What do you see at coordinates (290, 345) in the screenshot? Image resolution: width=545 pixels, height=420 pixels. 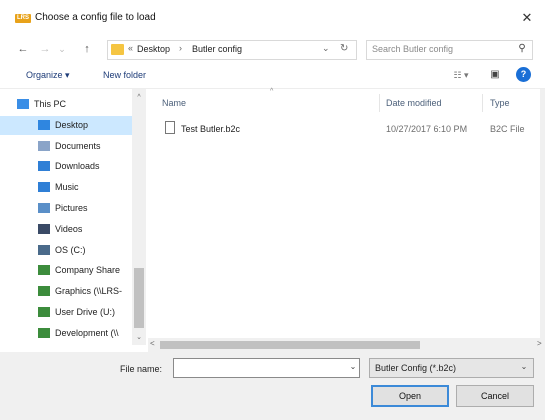 I see `horizontal-scrollbar-thumb` at bounding box center [290, 345].